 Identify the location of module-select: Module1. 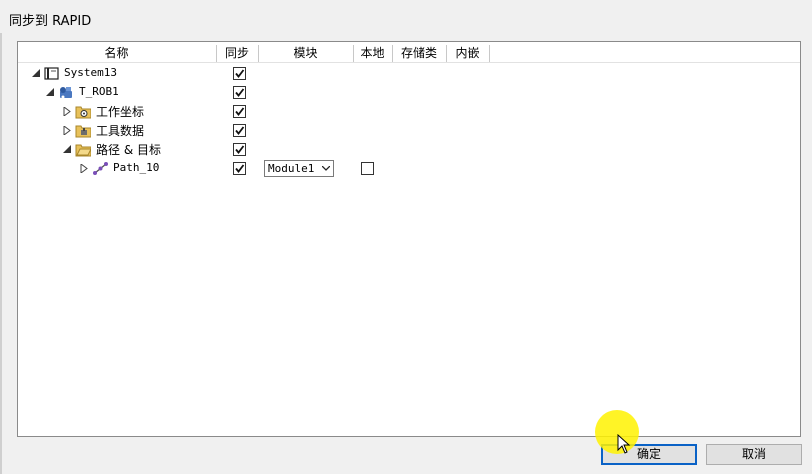
(299, 168).